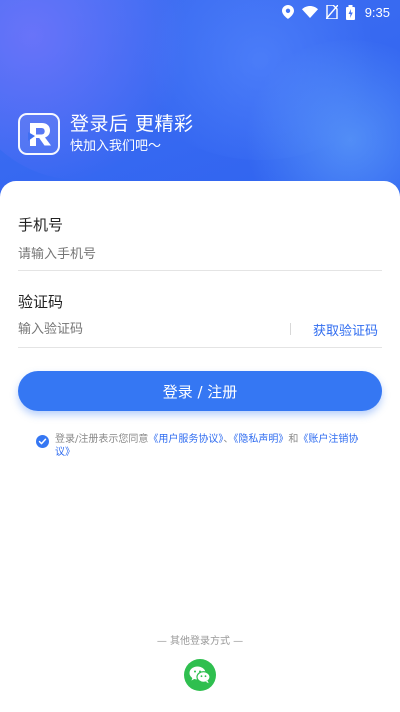  What do you see at coordinates (377, 12) in the screenshot?
I see `status-time: 9:35` at bounding box center [377, 12].